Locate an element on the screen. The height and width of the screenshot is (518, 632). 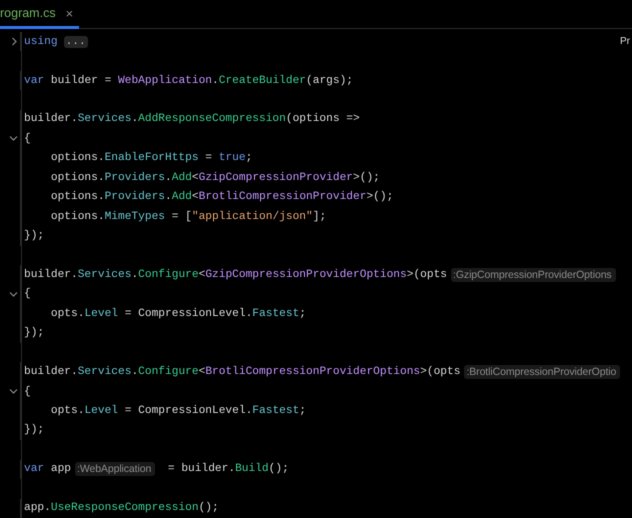
code-text: (); is located at coordinates (278, 469).